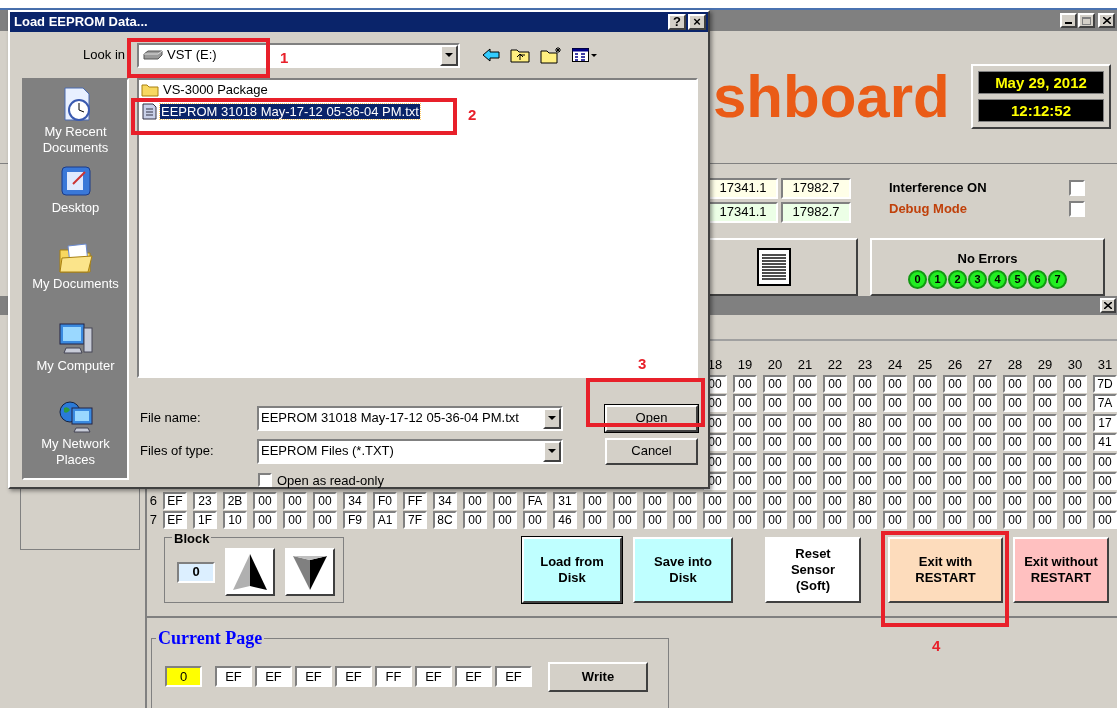 The image size is (1117, 708). What do you see at coordinates (385, 500) in the screenshot?
I see `byte-field: F0` at bounding box center [385, 500].